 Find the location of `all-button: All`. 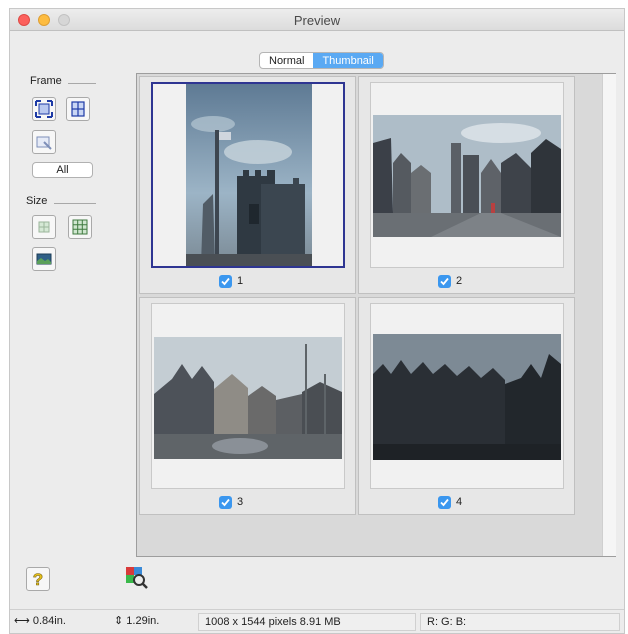

all-button: All is located at coordinates (62, 170).